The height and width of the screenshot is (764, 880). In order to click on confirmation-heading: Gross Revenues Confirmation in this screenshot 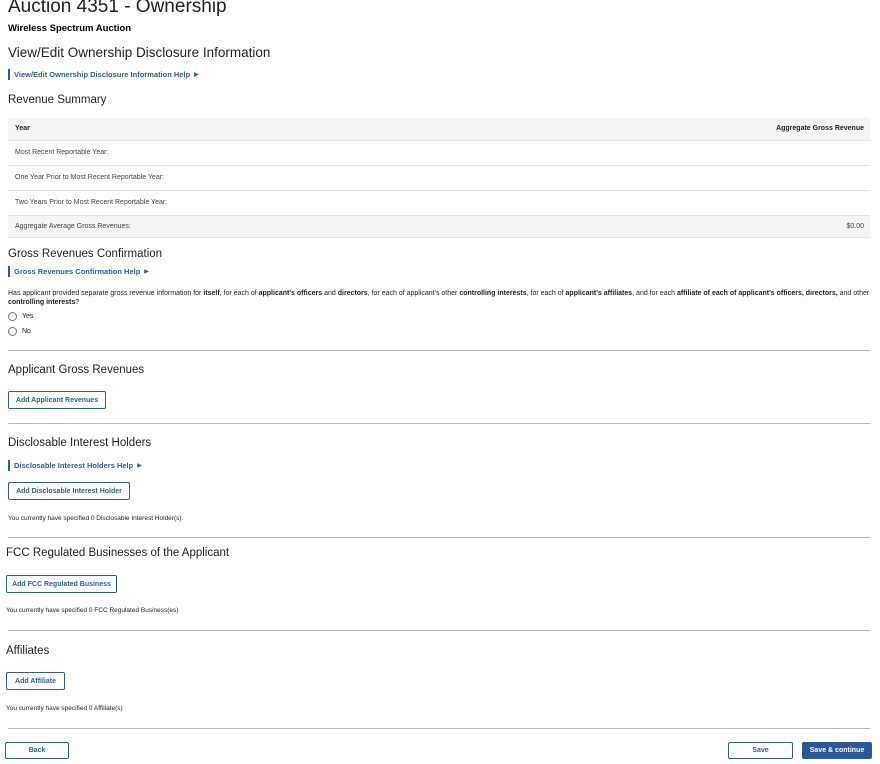, I will do `click(85, 254)`.